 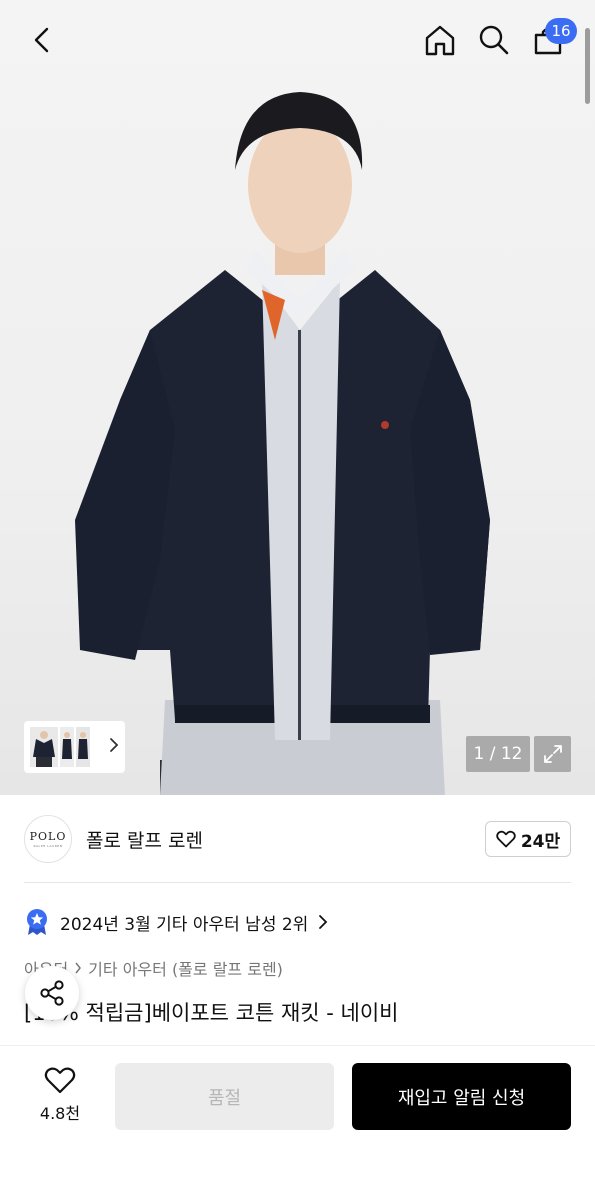 I want to click on expand-image-button, so click(x=552, y=754).